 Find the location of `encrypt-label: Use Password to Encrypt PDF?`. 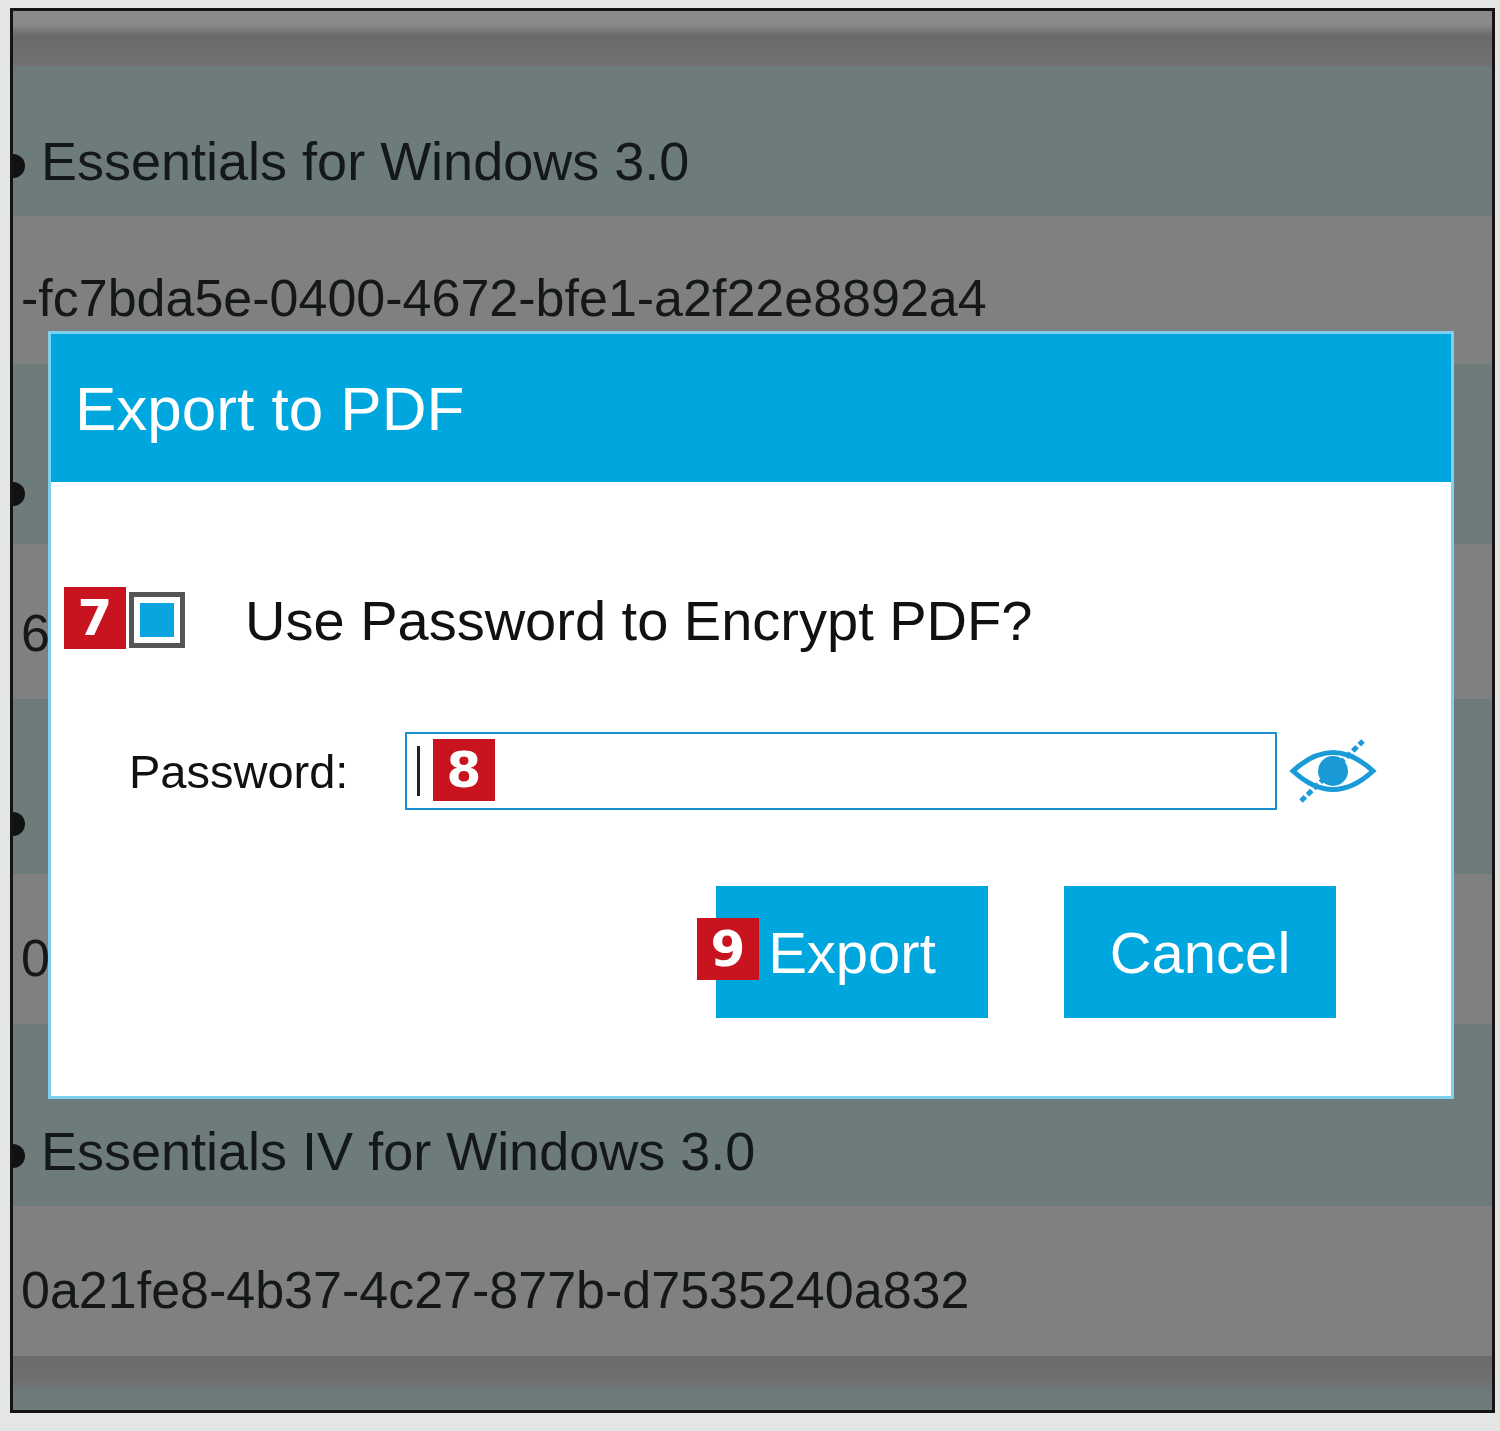

encrypt-label: Use Password to Encrypt PDF? is located at coordinates (639, 620).